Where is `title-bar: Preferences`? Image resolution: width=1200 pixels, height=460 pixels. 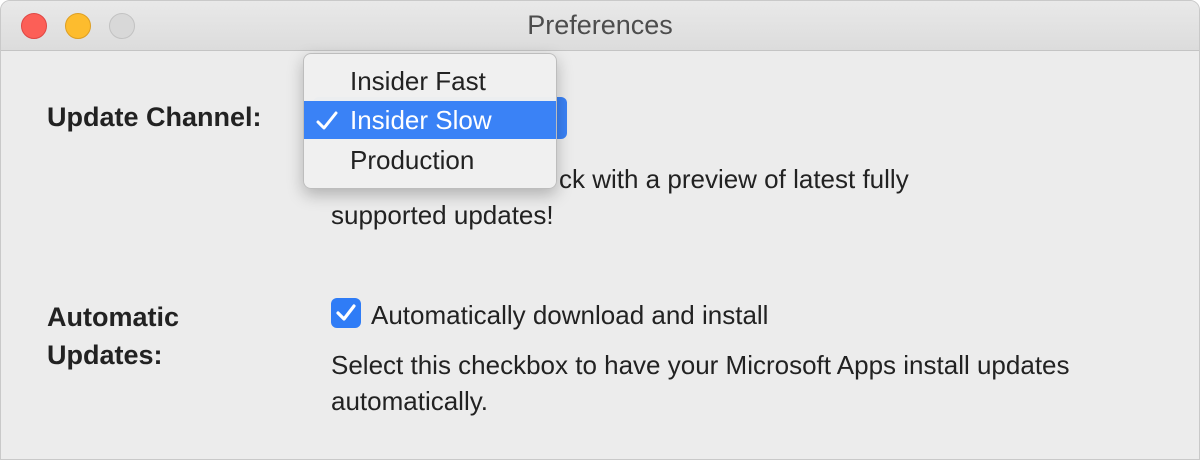
title-bar: Preferences is located at coordinates (600, 26).